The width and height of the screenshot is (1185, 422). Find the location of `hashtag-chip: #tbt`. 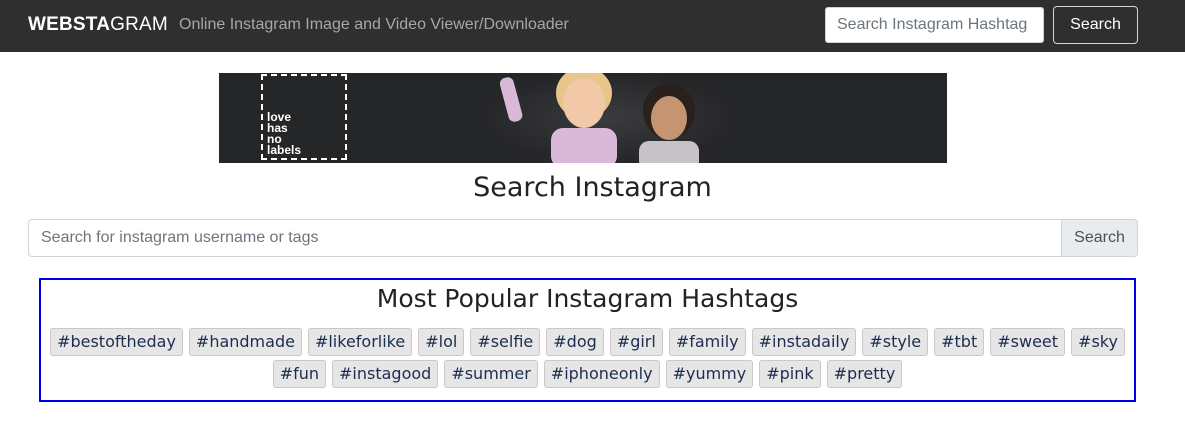

hashtag-chip: #tbt is located at coordinates (959, 342).